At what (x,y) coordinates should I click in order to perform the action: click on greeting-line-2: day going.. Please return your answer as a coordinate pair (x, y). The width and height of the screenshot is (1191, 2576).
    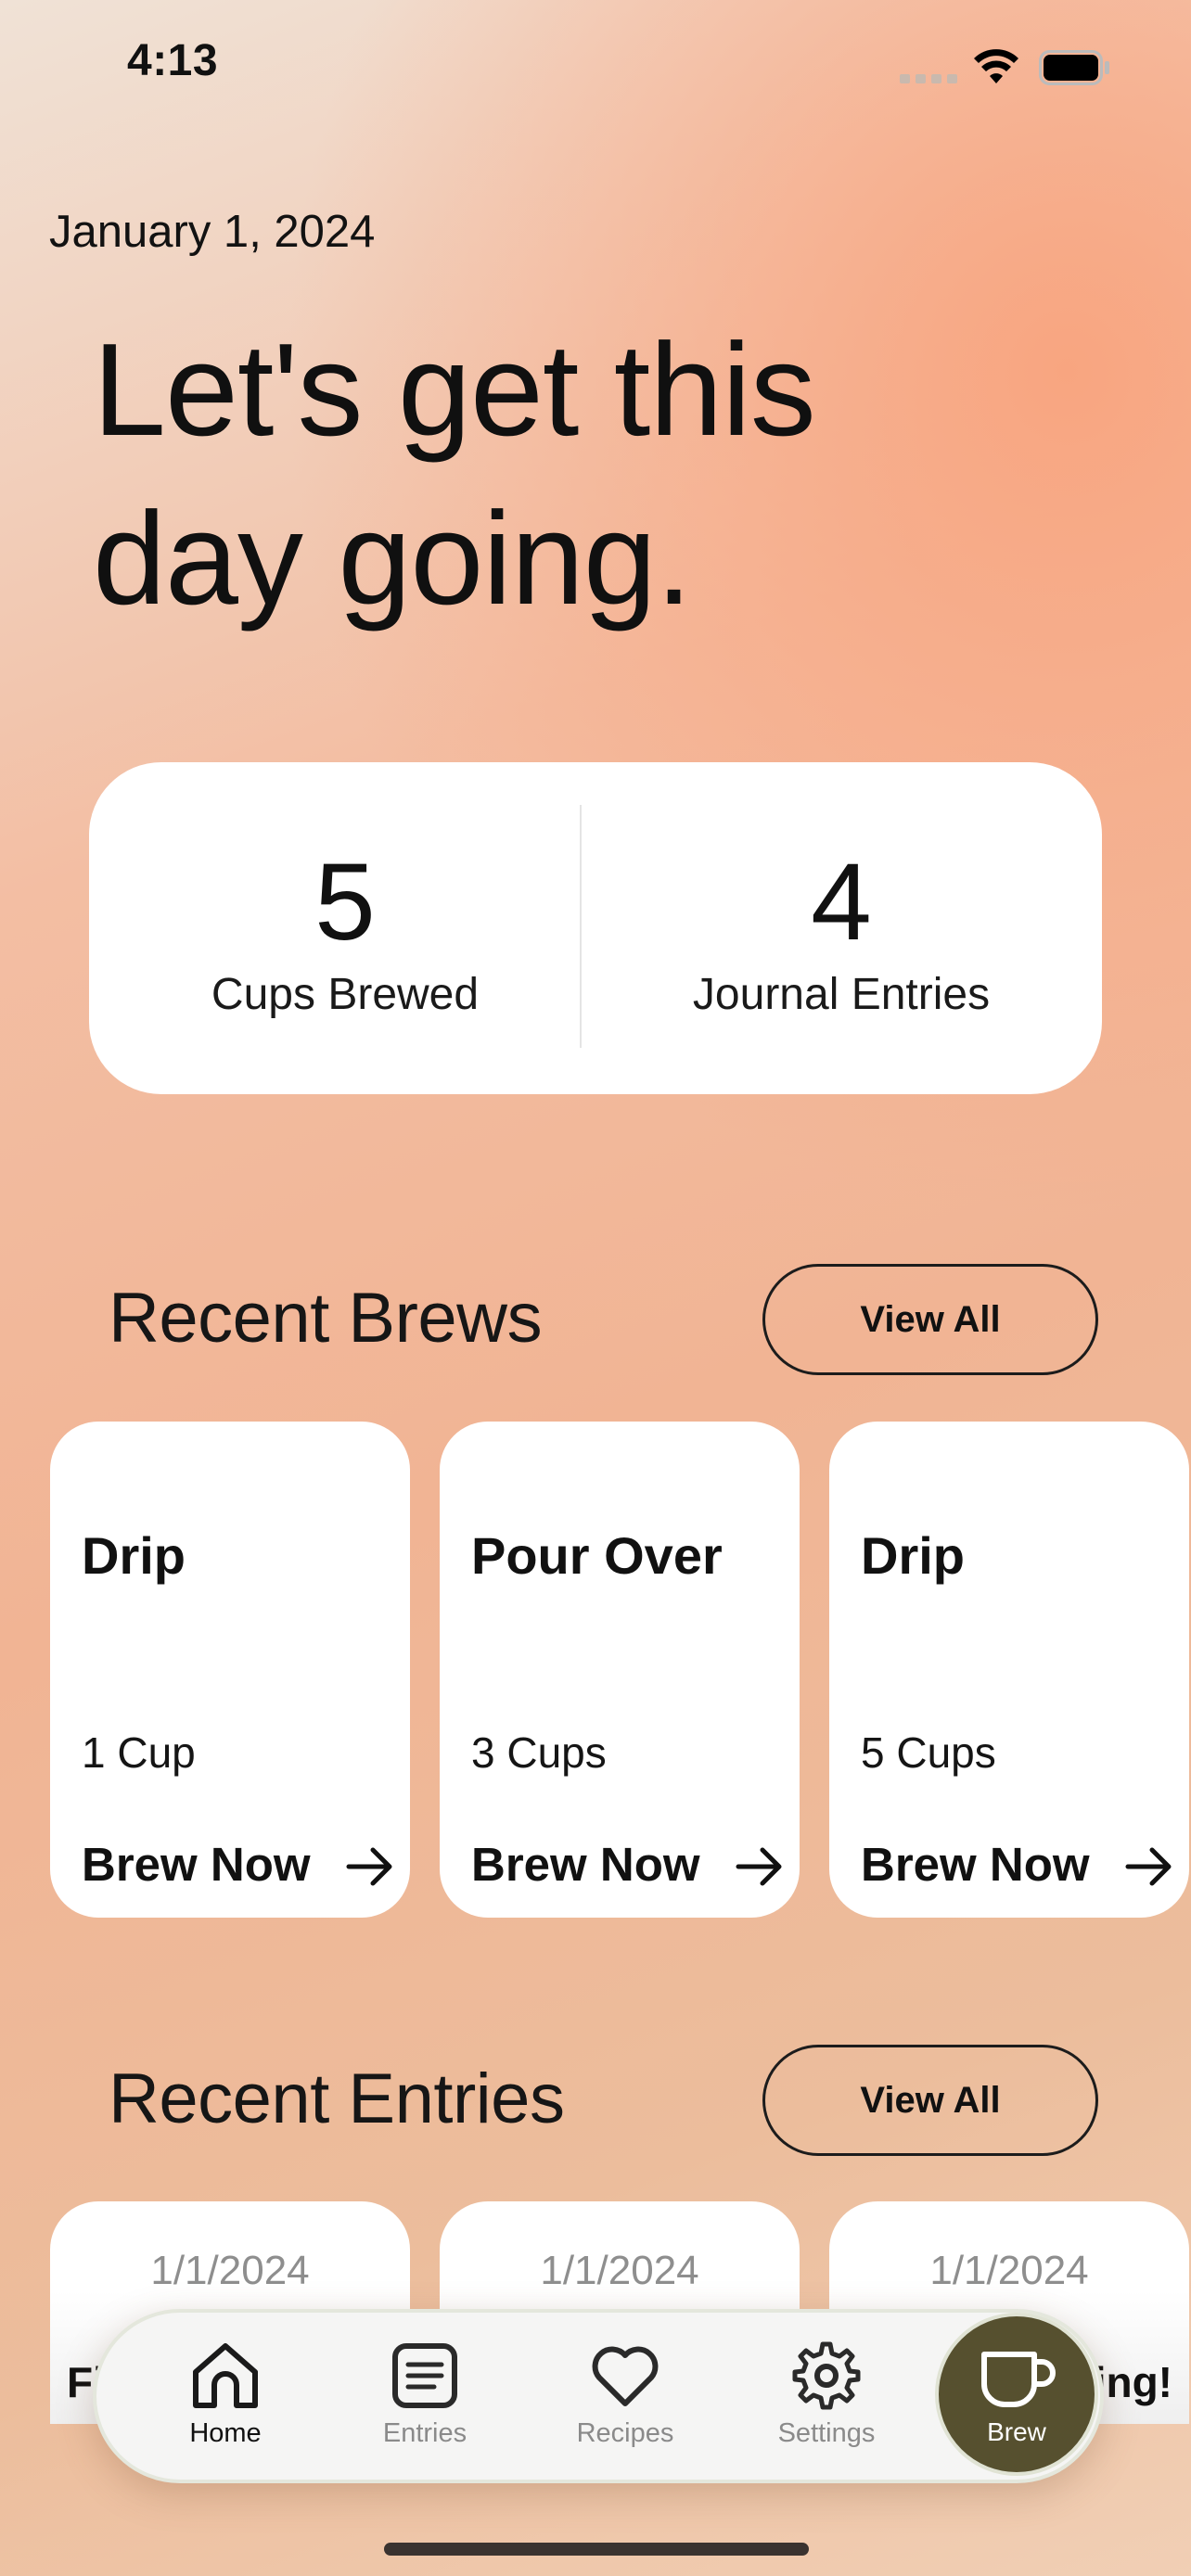
    Looking at the image, I should click on (392, 558).